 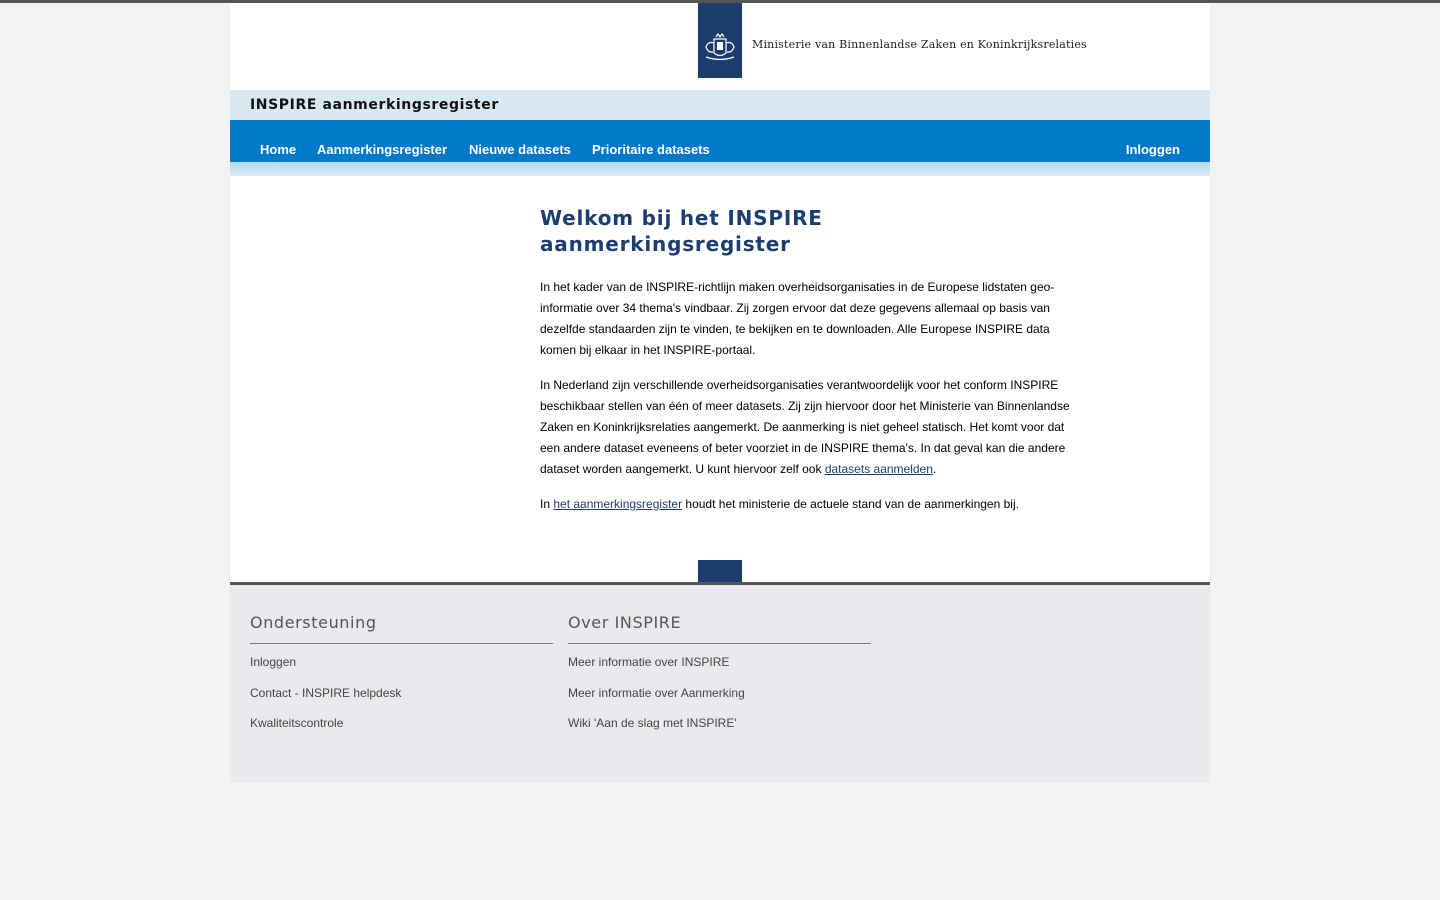 I want to click on footer-link-helpdesk: Contact - INSPIRE helpdesk, so click(x=401, y=693).